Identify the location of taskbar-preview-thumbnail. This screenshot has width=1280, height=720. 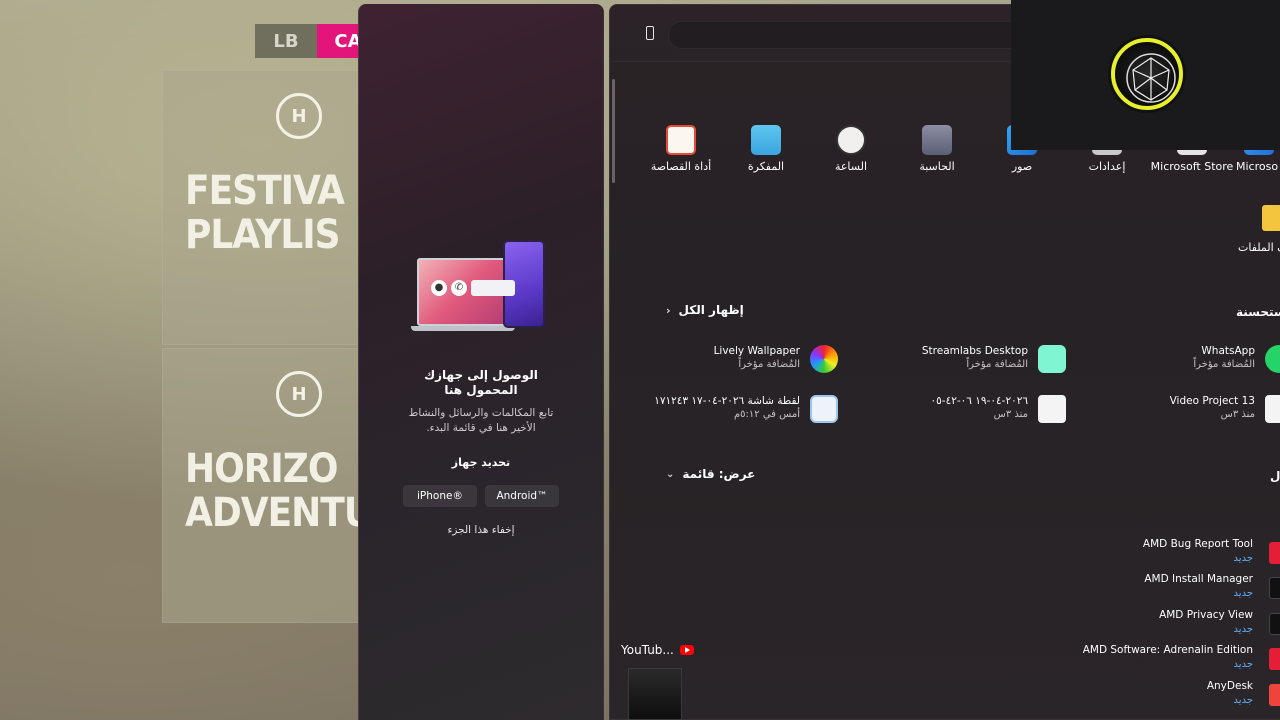
(655, 694).